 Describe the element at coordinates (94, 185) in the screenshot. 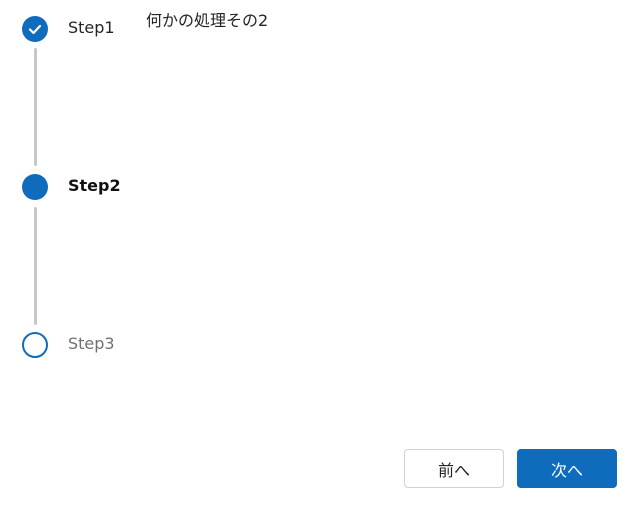

I see `step2-label: Step2` at that location.